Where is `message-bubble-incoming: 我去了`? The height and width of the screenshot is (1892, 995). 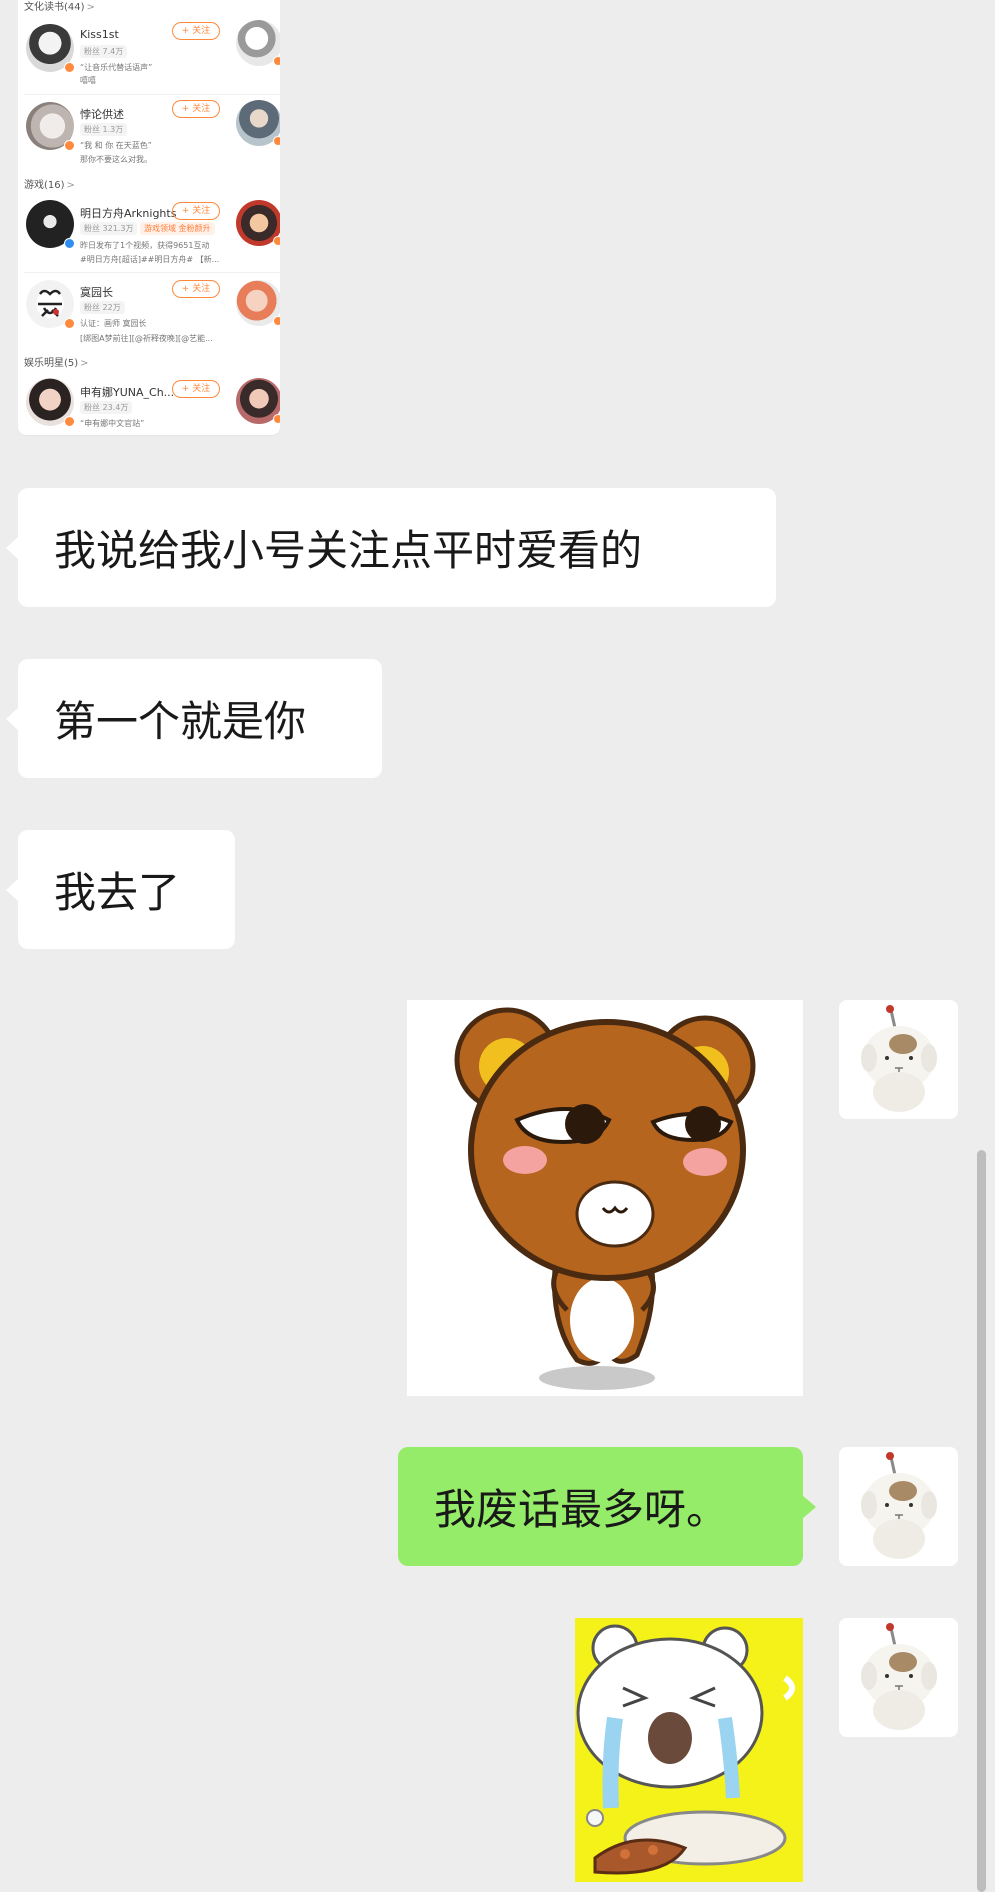
message-bubble-incoming: 我去了 is located at coordinates (120, 889).